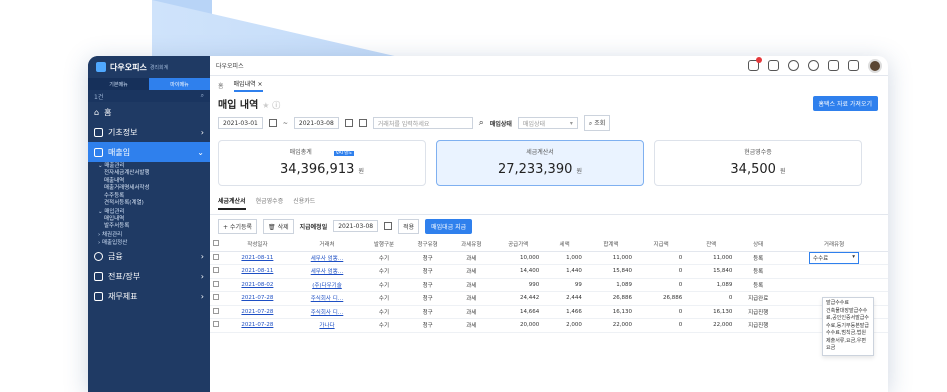  Describe the element at coordinates (427, 244) in the screenshot. I see `column-header: 청구유형` at that location.